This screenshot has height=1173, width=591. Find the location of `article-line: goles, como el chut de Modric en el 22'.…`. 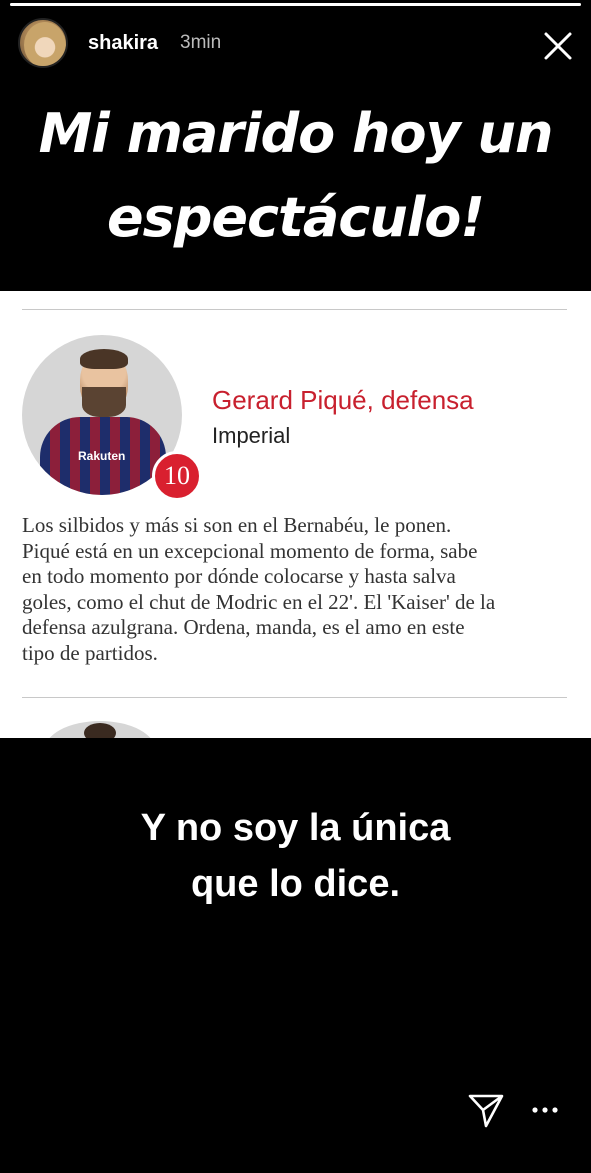

article-line: goles, como el chut de Modric en el 22'.… is located at coordinates (259, 601).